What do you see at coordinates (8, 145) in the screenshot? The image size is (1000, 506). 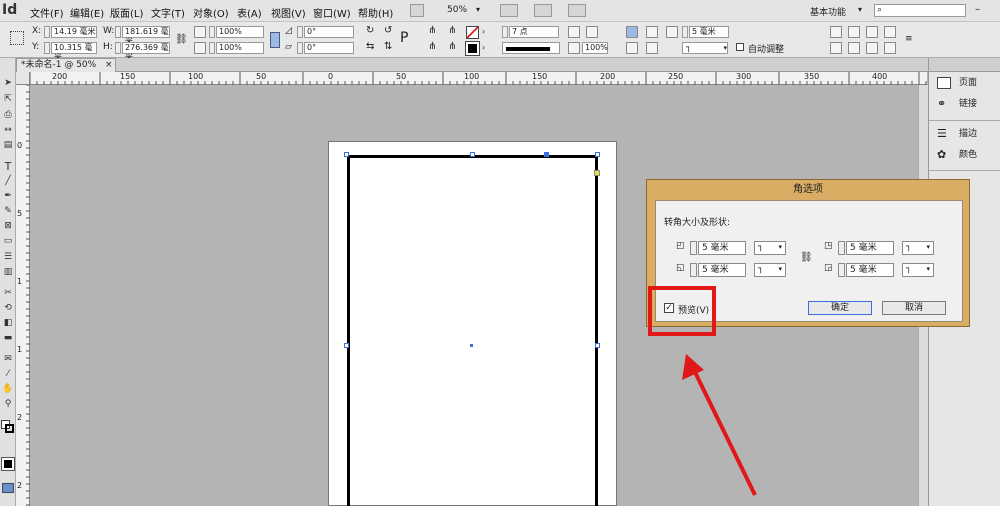 I see `content-collector-icon: ▤` at bounding box center [8, 145].